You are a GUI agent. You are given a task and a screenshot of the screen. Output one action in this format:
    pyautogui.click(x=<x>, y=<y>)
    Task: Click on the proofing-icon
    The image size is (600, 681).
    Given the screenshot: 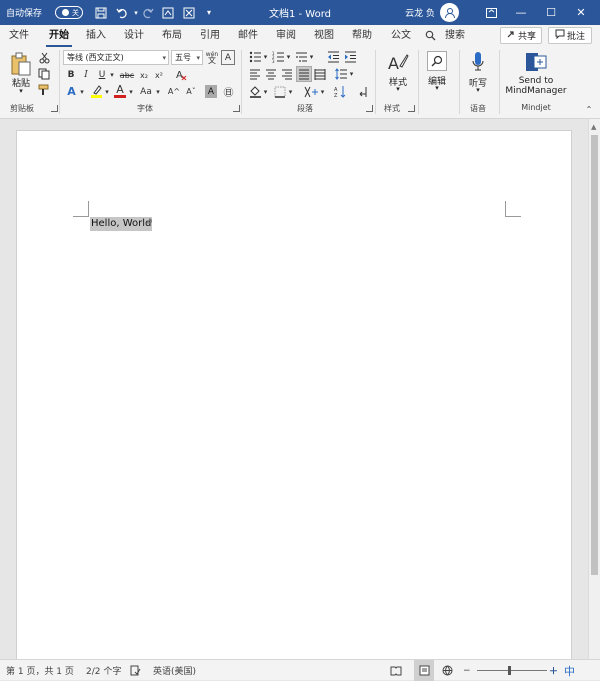 What is the action you would take?
    pyautogui.click(x=135, y=670)
    